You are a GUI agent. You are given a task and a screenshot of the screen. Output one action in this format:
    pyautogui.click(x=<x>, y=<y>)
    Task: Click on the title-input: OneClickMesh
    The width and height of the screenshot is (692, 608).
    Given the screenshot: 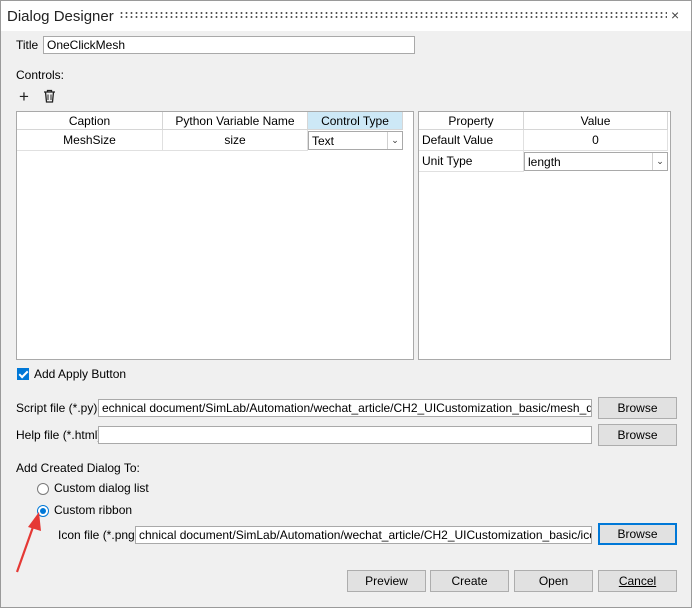 What is the action you would take?
    pyautogui.click(x=229, y=45)
    